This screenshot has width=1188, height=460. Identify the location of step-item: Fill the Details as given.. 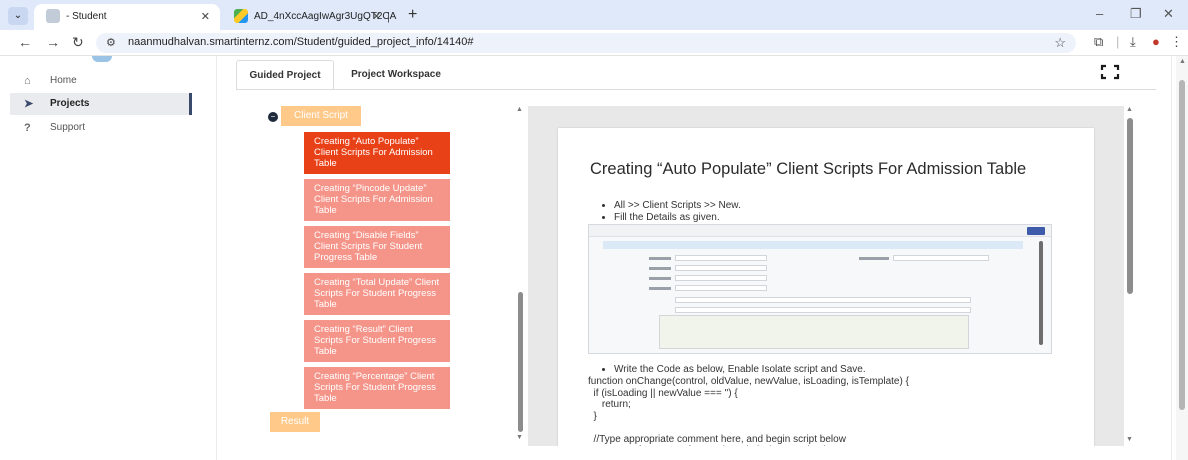
(677, 218).